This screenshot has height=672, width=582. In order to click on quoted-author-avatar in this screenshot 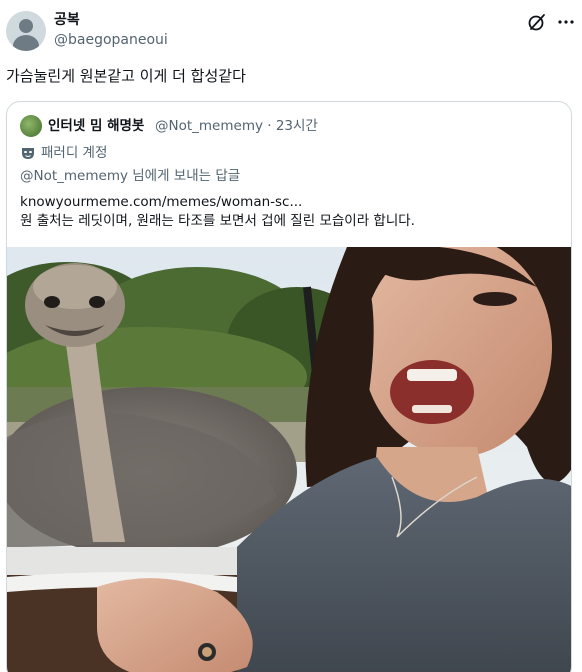, I will do `click(31, 126)`.